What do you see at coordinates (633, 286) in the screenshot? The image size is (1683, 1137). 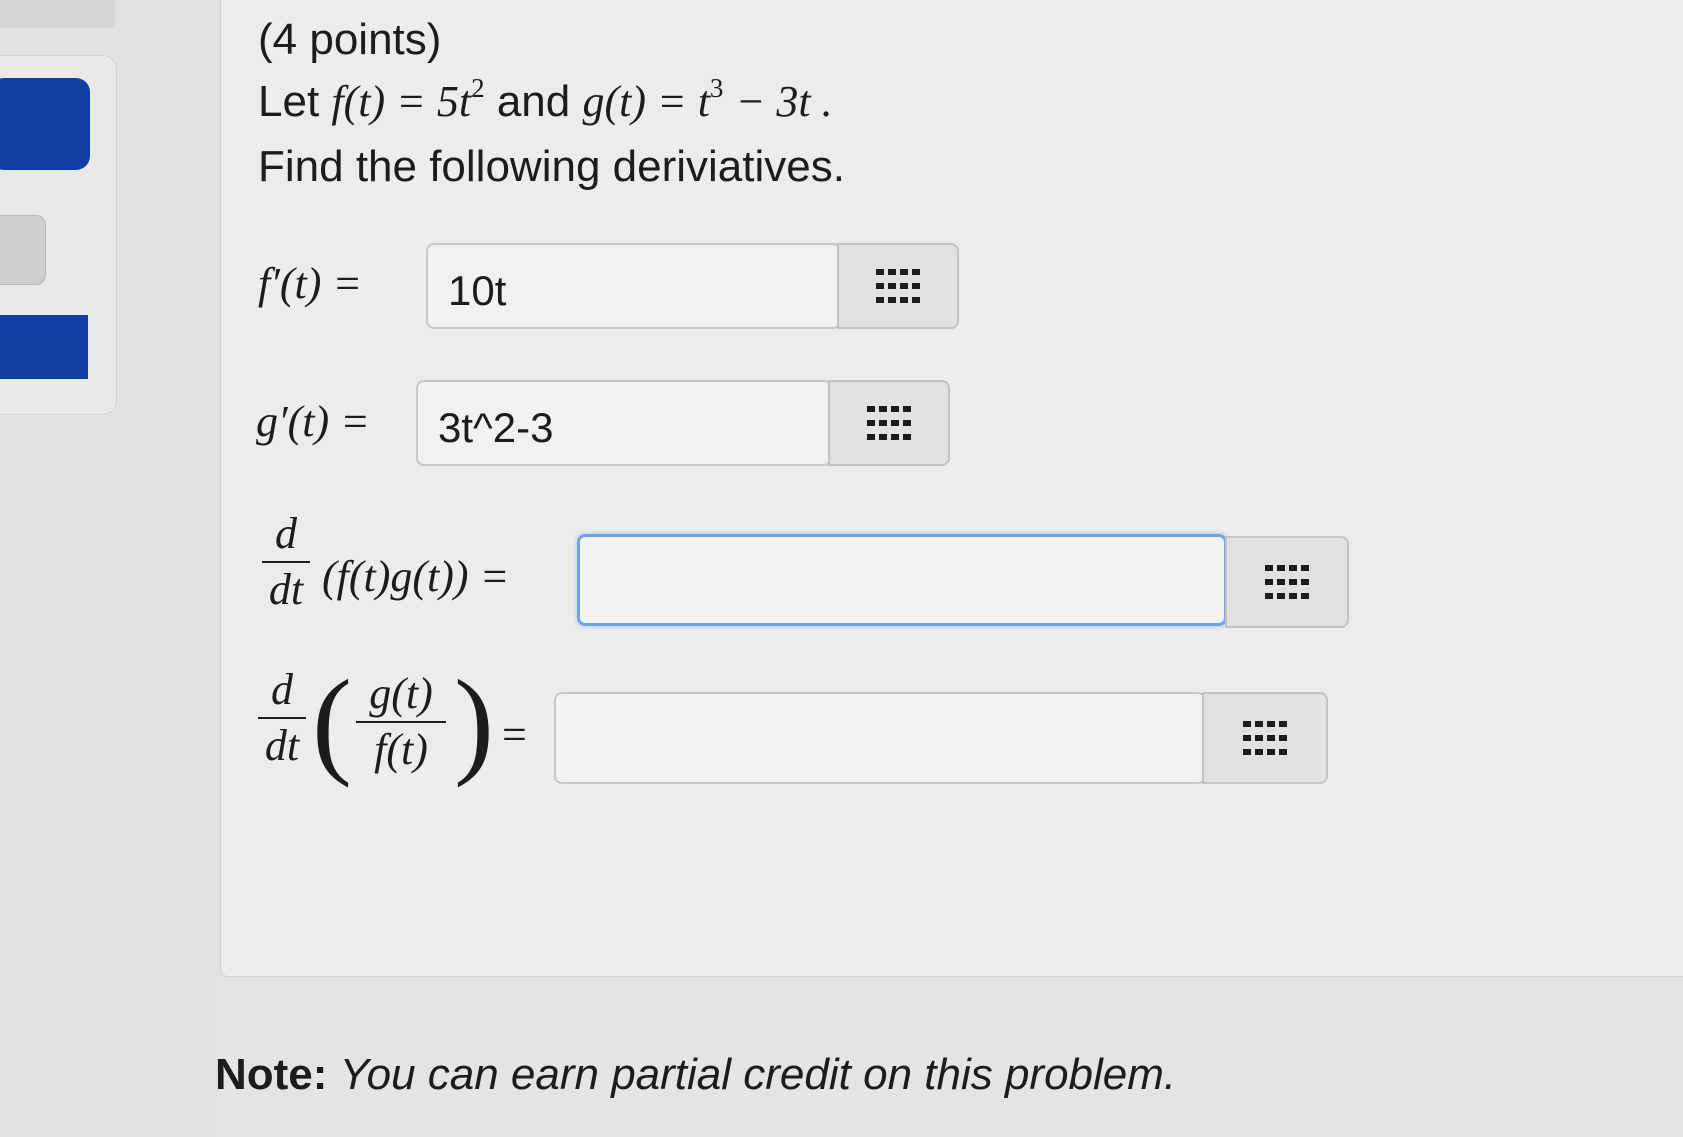 I see `answer-input-1: 10t` at bounding box center [633, 286].